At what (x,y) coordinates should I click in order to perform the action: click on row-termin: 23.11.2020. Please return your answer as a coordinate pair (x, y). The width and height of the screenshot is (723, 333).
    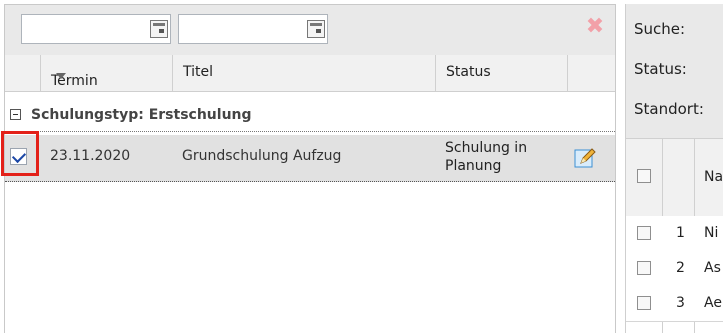
    Looking at the image, I should click on (90, 156).